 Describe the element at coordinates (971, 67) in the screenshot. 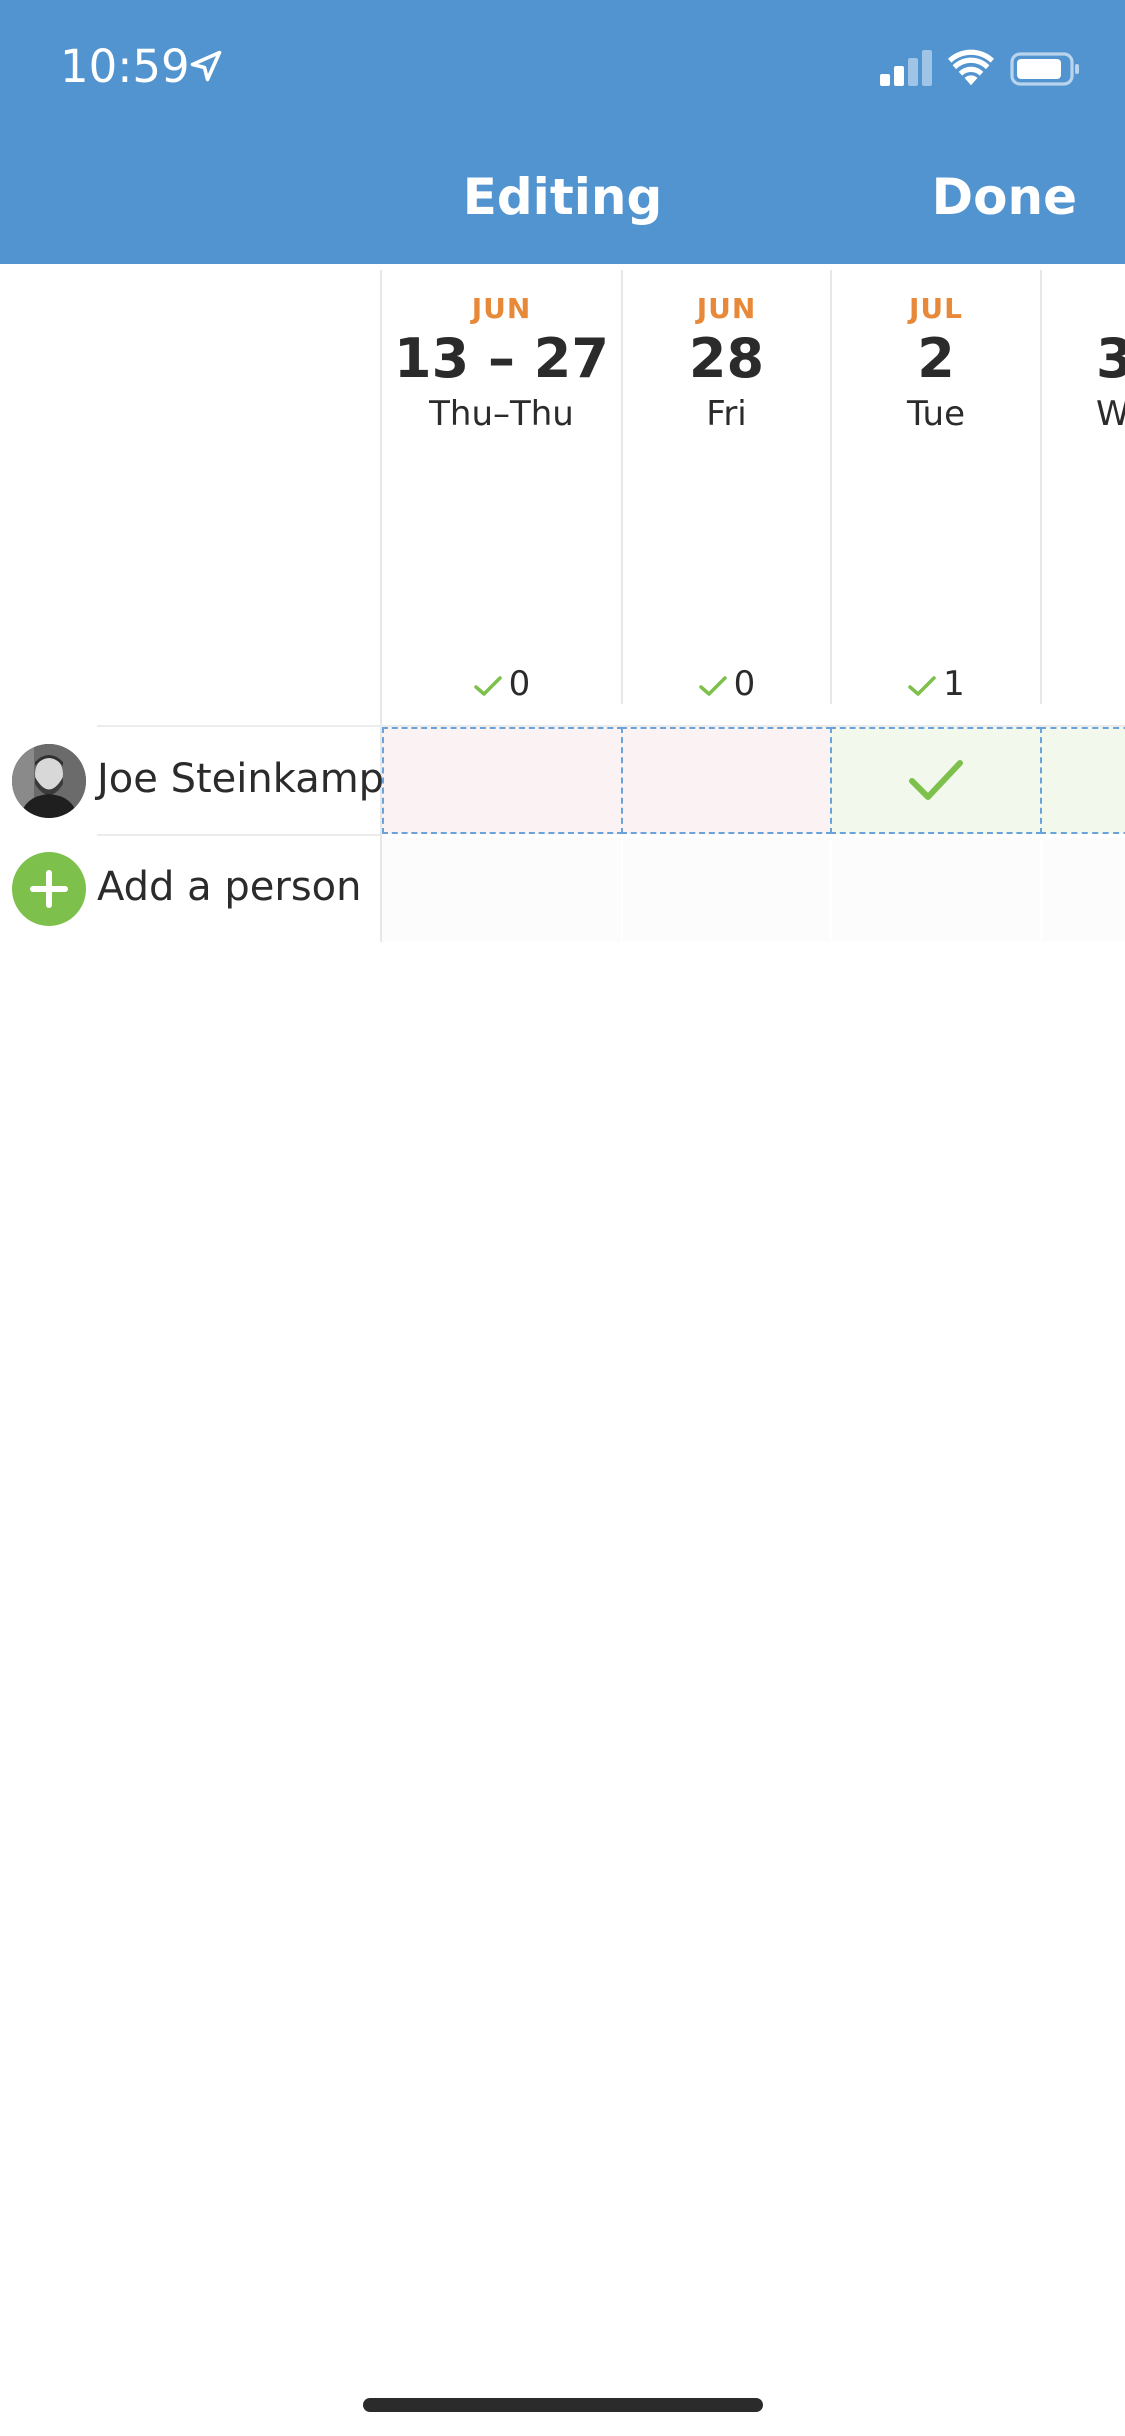

I see `wifi-icon` at that location.